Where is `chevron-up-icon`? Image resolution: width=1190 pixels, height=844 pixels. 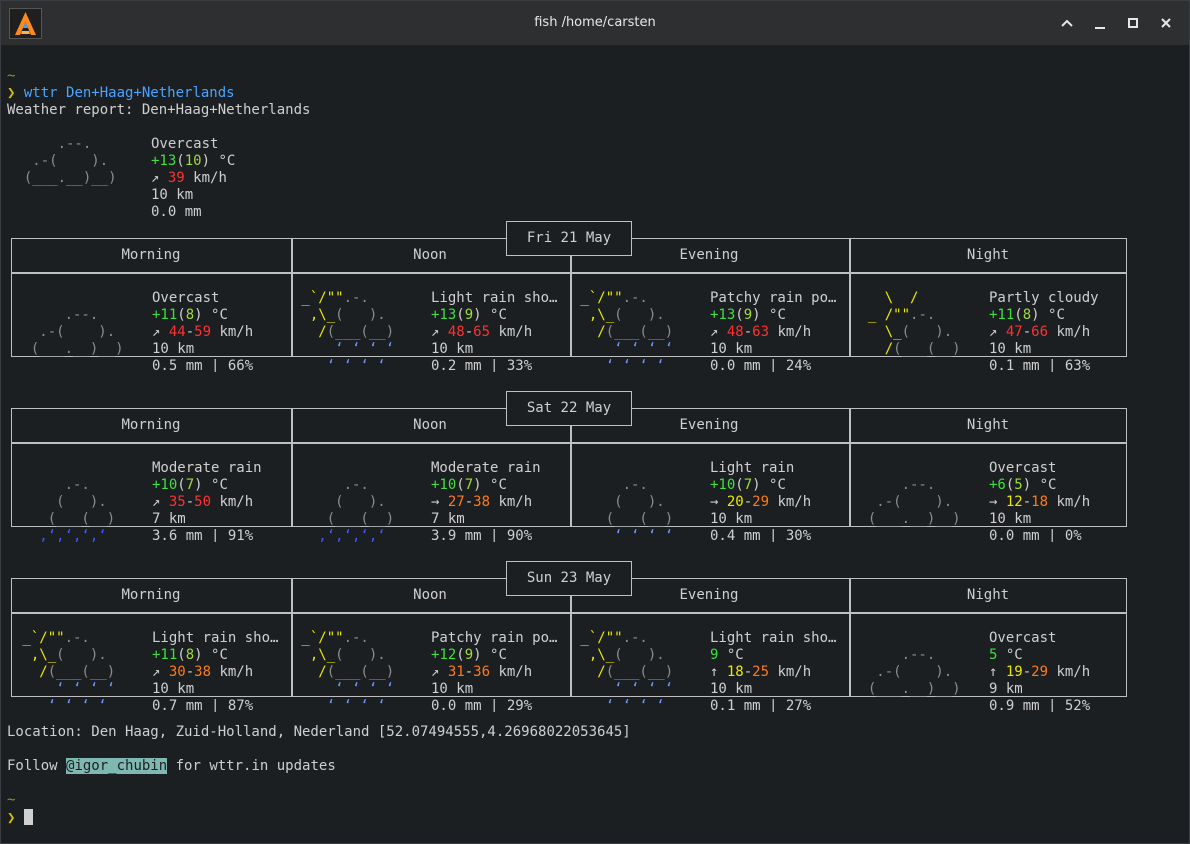
chevron-up-icon is located at coordinates (1067, 23).